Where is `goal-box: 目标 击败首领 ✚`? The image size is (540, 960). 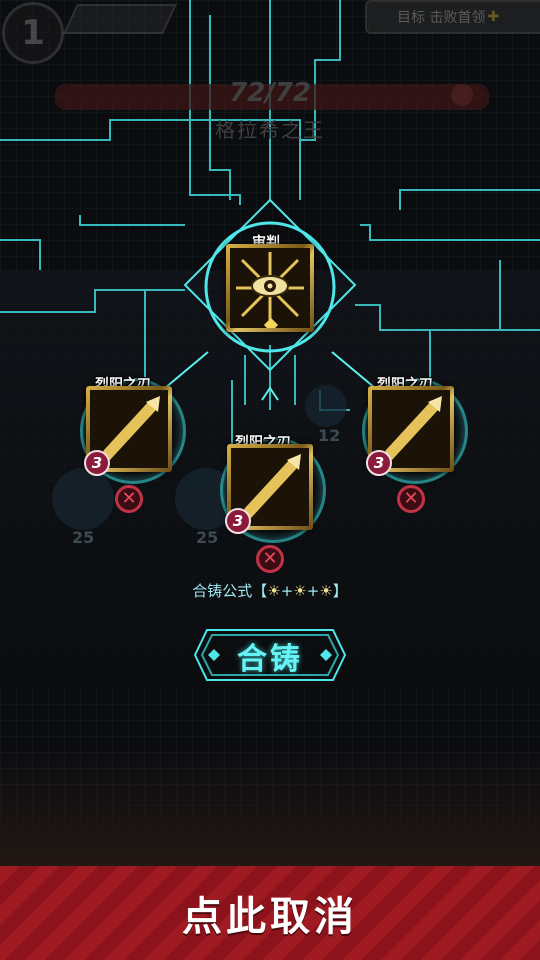 goal-box: 目标 击败首领 ✚ is located at coordinates (452, 17).